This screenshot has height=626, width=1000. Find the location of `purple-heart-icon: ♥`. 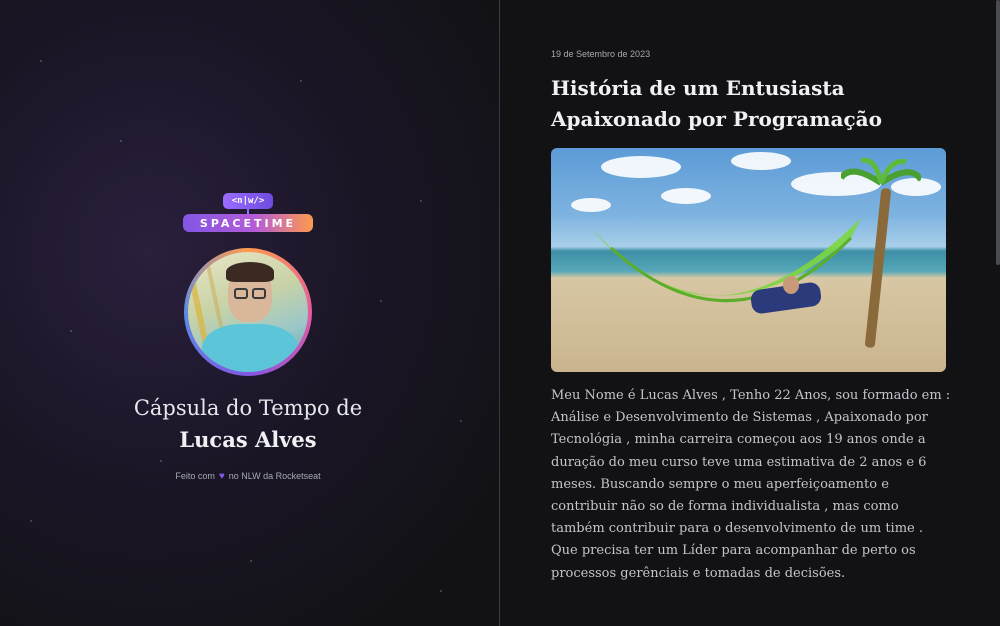

purple-heart-icon: ♥ is located at coordinates (221, 476).